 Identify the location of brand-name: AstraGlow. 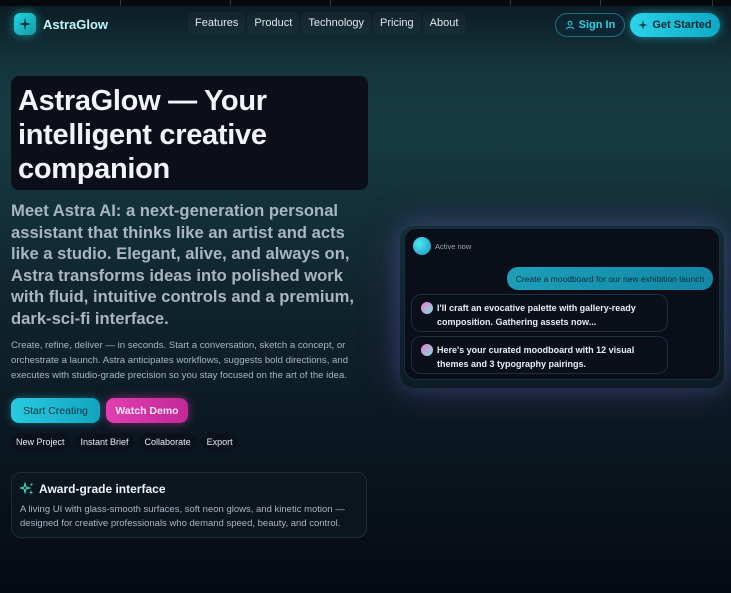
(76, 24).